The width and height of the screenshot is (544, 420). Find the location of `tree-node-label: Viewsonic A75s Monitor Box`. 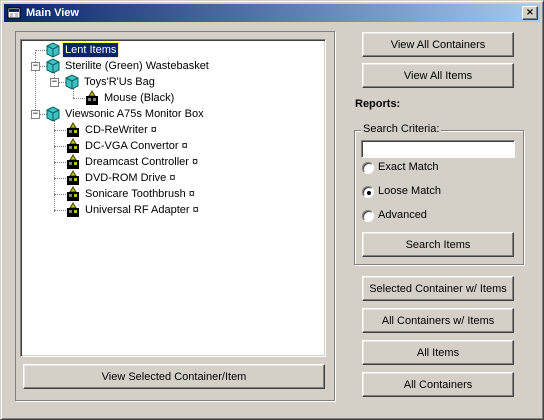

tree-node-label: Viewsonic A75s Monitor Box is located at coordinates (134, 114).